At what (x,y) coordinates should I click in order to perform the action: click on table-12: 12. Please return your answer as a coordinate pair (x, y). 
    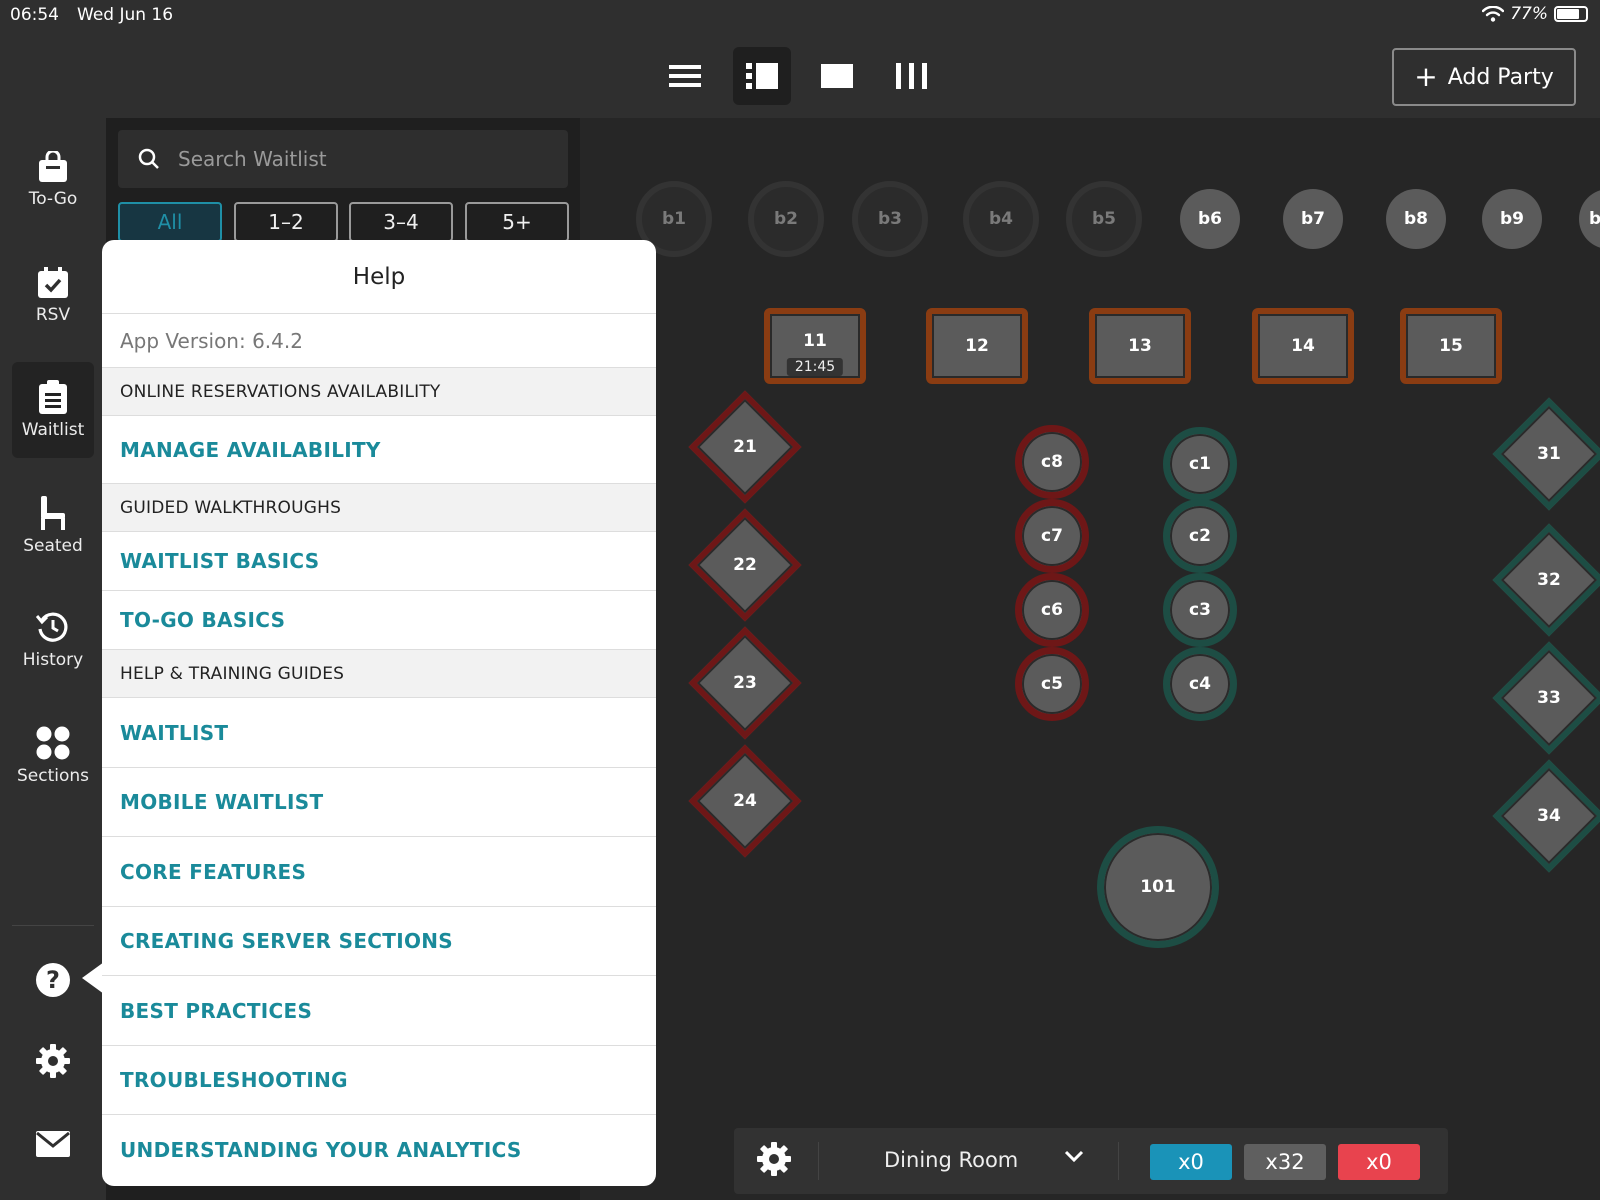
    Looking at the image, I should click on (977, 346).